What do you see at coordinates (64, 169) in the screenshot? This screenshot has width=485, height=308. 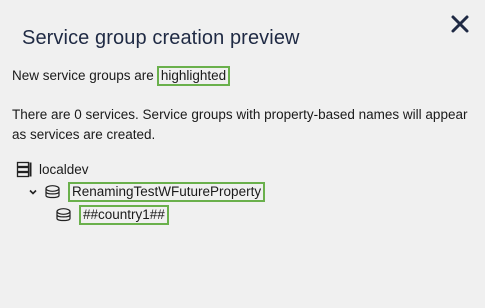 I see `tree-node-root-label: localdev` at bounding box center [64, 169].